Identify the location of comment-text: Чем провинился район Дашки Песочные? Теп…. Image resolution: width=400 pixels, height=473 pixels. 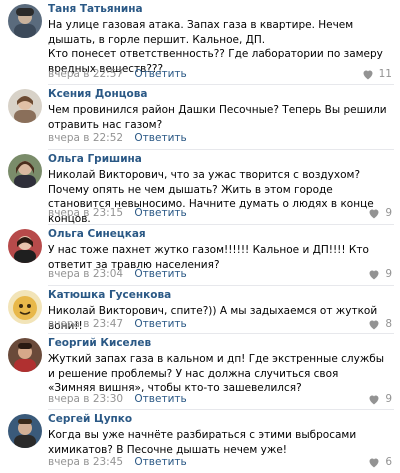
(217, 117).